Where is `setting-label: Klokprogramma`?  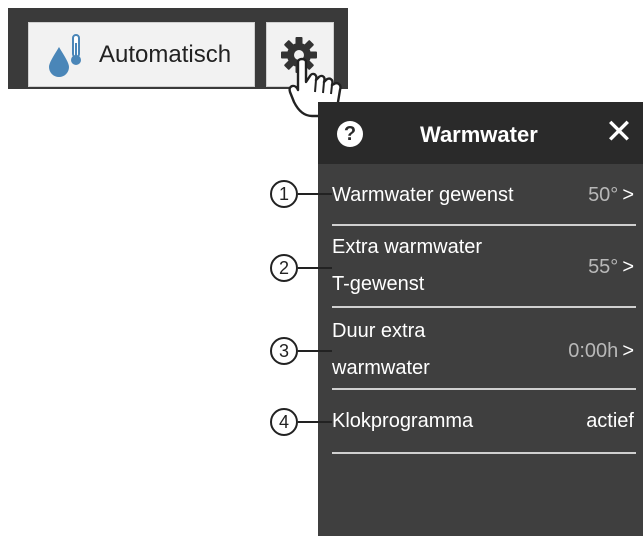 setting-label: Klokprogramma is located at coordinates (403, 421).